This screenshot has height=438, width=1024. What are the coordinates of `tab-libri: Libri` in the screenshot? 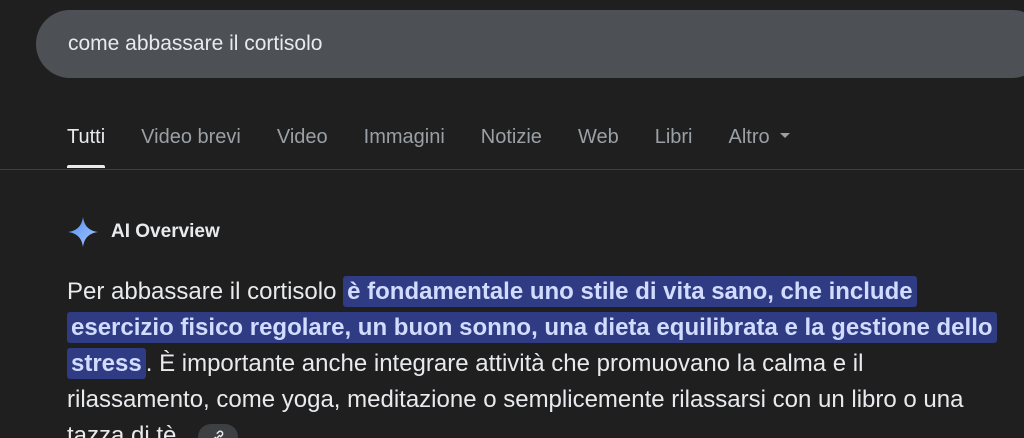 It's located at (674, 144).